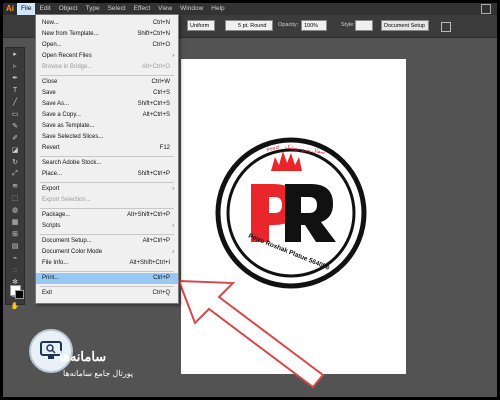  Describe the element at coordinates (15, 90) in the screenshot. I see `type-tool-icon: T` at that location.